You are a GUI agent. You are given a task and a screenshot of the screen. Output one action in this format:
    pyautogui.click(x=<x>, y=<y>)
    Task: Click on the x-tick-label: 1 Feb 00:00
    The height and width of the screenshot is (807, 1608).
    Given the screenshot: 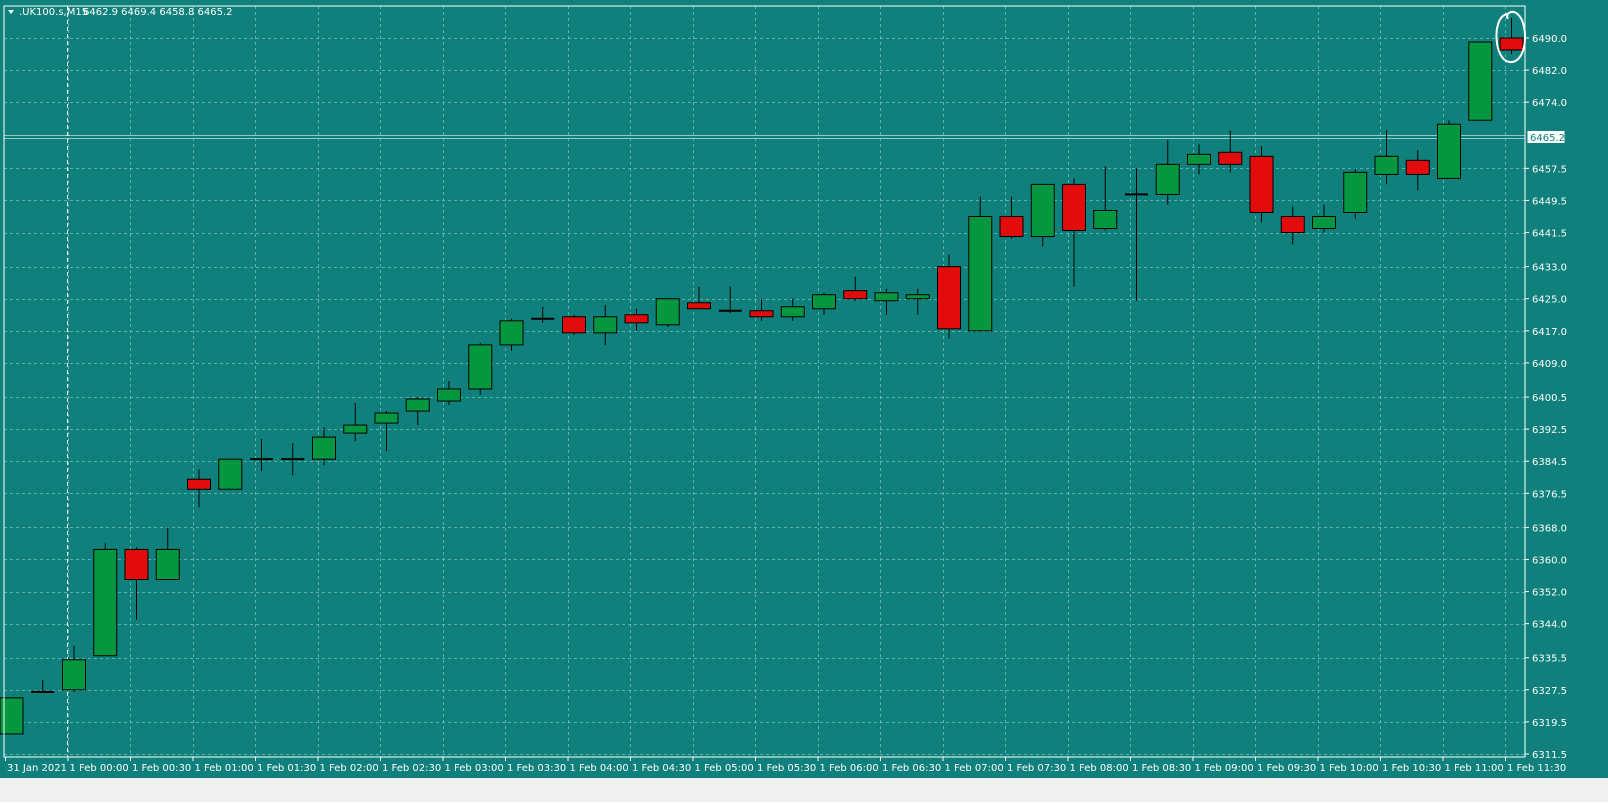 What is the action you would take?
    pyautogui.click(x=99, y=768)
    